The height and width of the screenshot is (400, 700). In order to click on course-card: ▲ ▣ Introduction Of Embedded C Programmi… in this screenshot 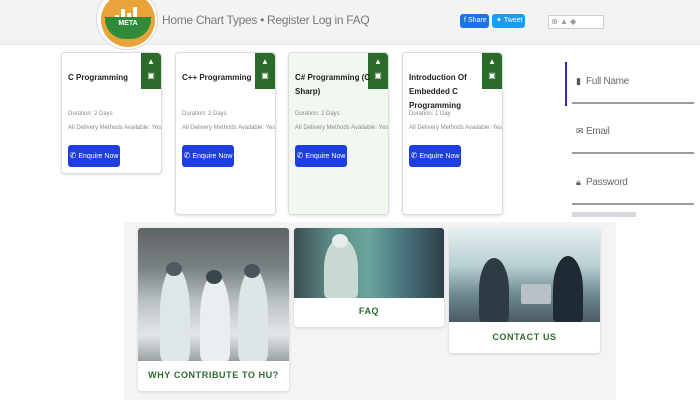, I will do `click(452, 133)`.